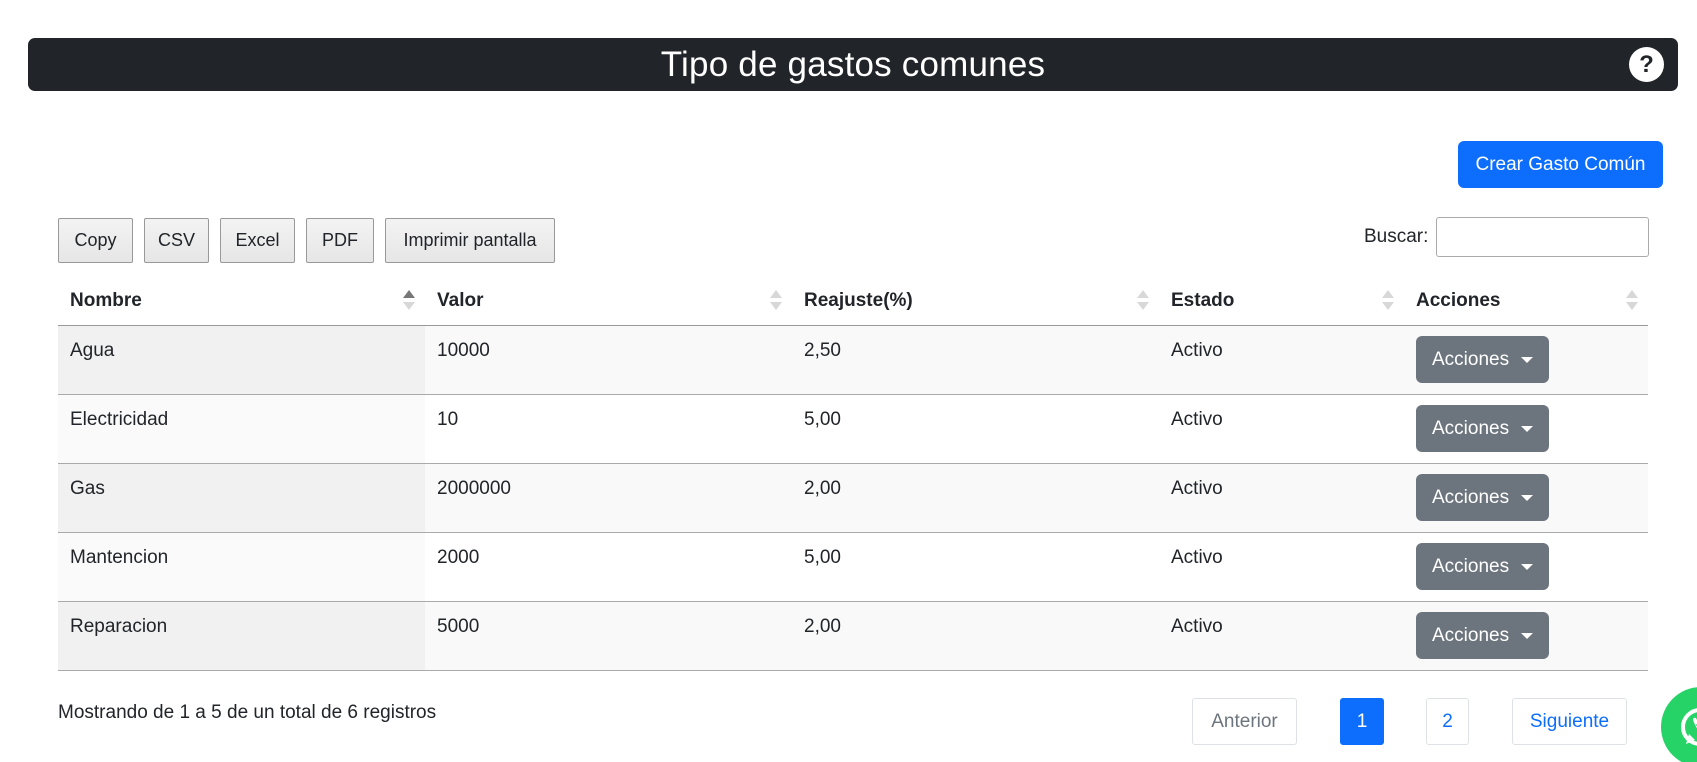 The width and height of the screenshot is (1697, 762). I want to click on column-header-nombre: Nombre, so click(241, 300).